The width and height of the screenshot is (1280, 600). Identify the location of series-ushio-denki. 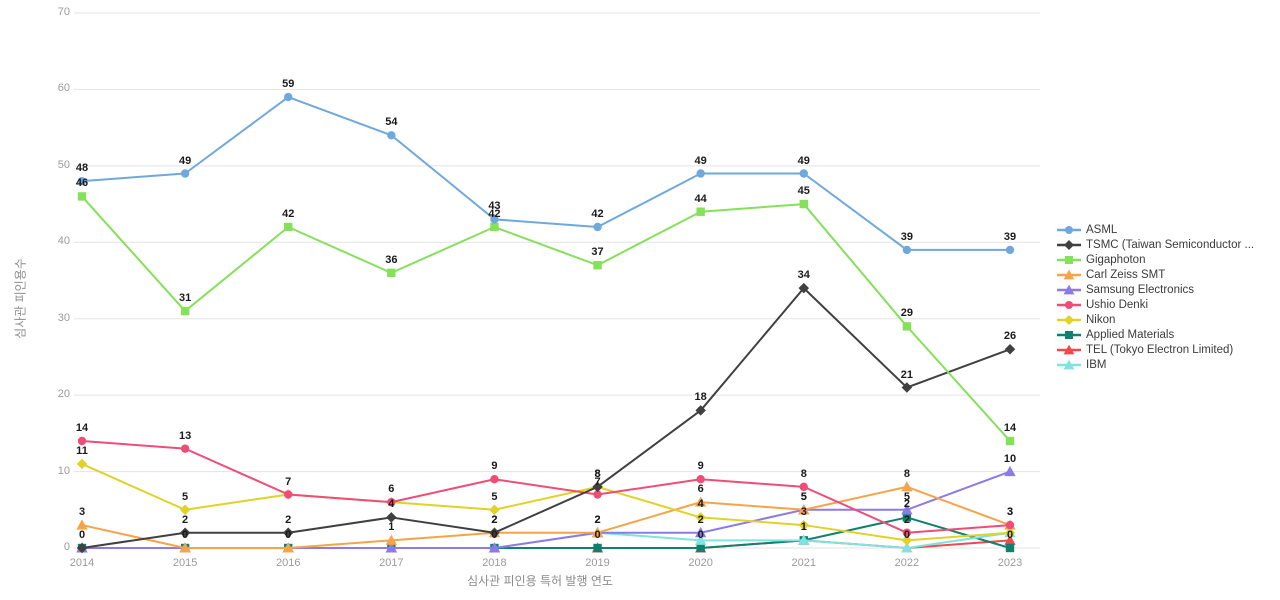
(546, 486).